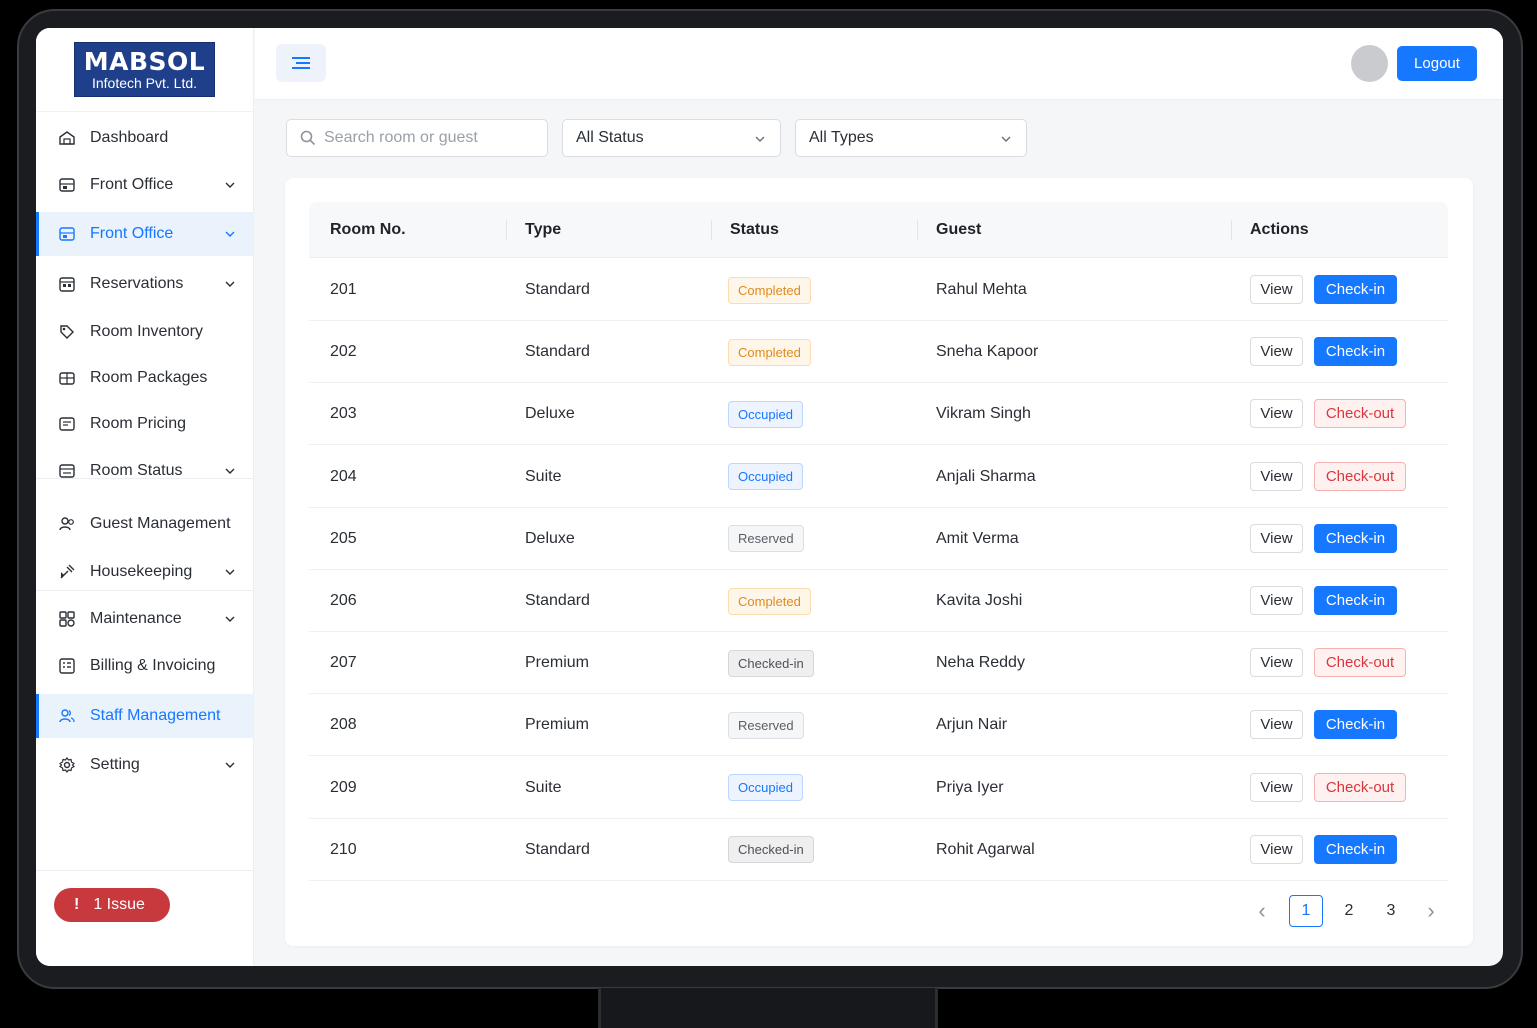 Image resolution: width=1537 pixels, height=1028 pixels. What do you see at coordinates (343, 289) in the screenshot?
I see `room-number-cell: 201` at bounding box center [343, 289].